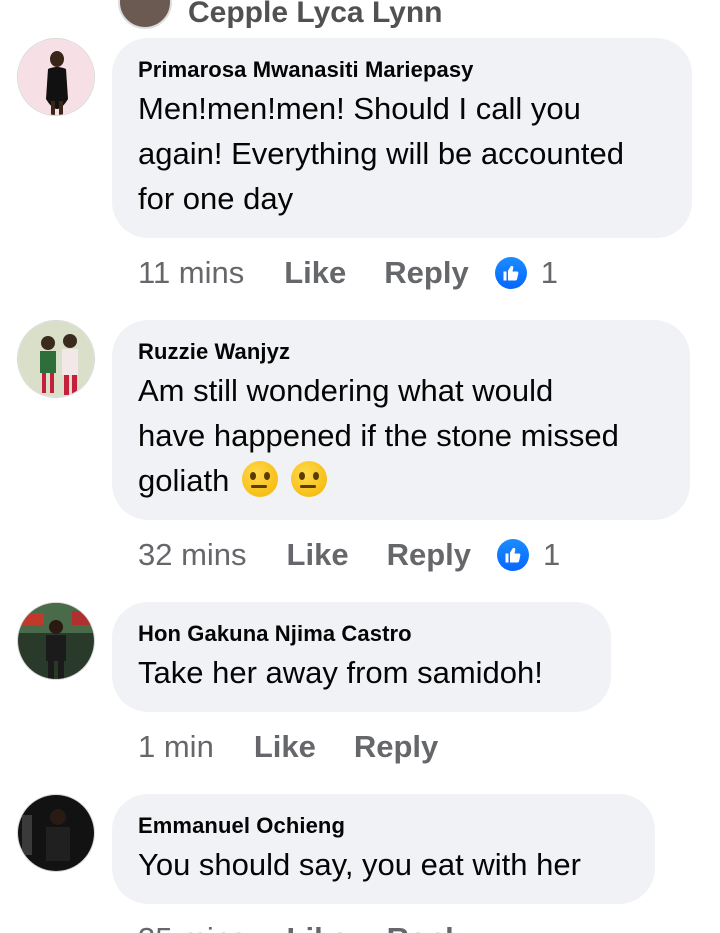 The height and width of the screenshot is (933, 720). I want to click on comment-text-line: You should say, you eat with her, so click(359, 864).